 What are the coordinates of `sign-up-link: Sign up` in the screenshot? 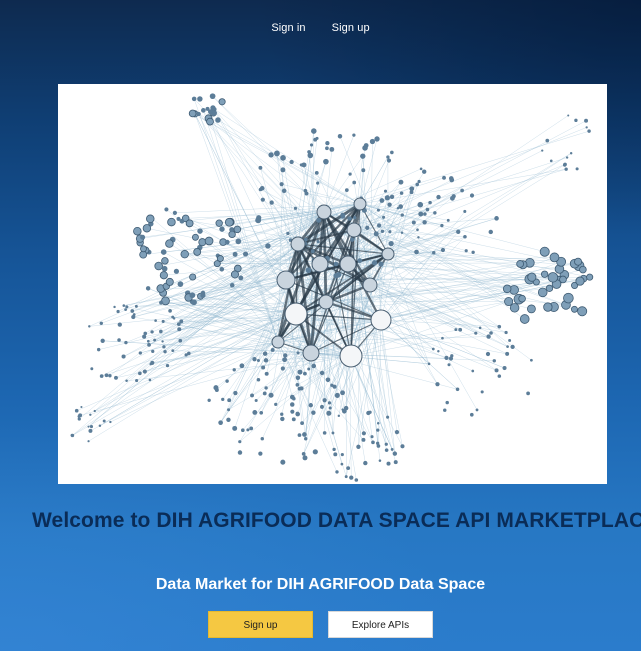 It's located at (351, 28).